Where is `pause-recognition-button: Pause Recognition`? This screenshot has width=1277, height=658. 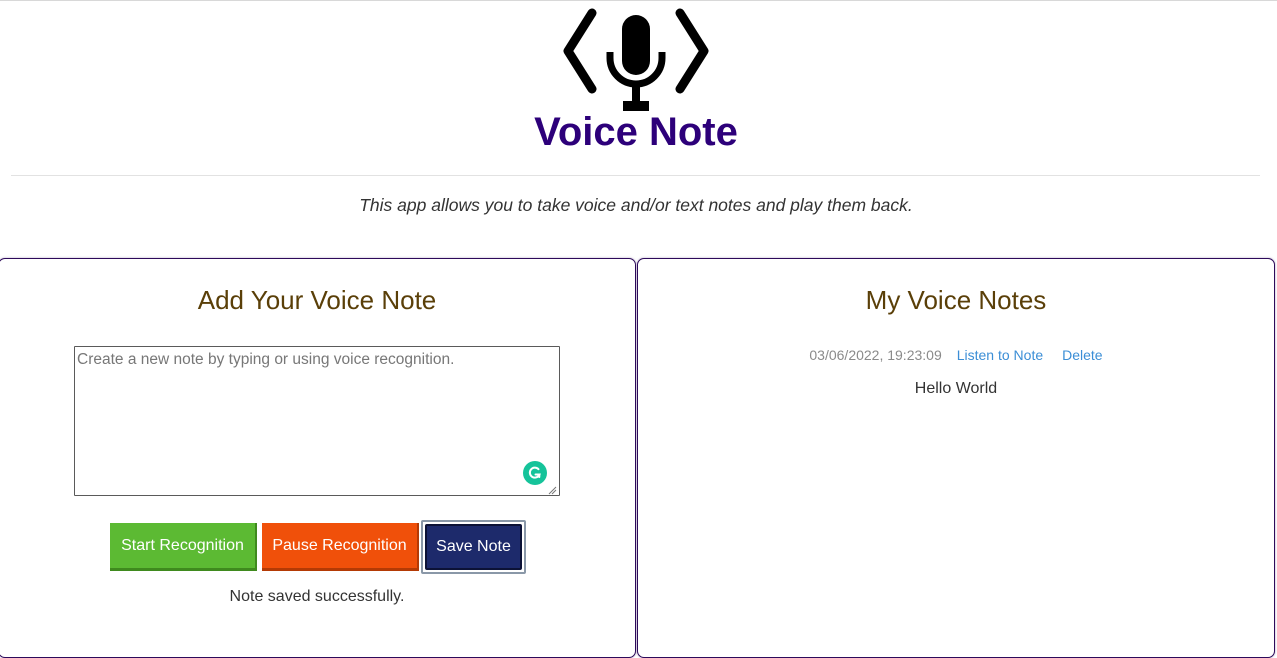 pause-recognition-button: Pause Recognition is located at coordinates (340, 547).